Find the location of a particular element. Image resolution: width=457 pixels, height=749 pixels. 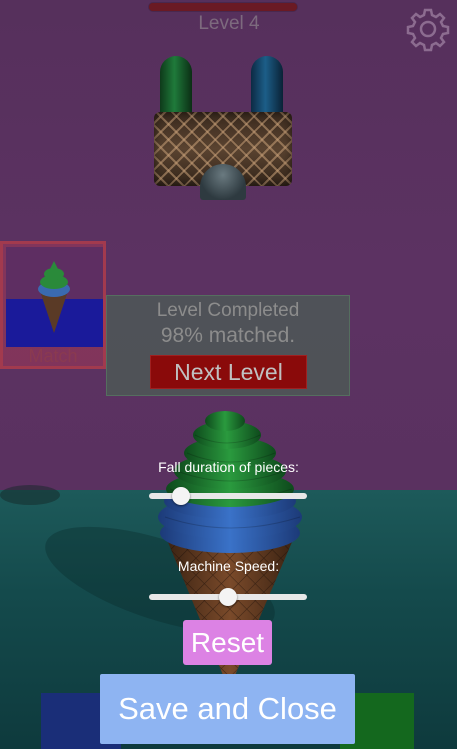

mixing-machine is located at coordinates (225, 132).